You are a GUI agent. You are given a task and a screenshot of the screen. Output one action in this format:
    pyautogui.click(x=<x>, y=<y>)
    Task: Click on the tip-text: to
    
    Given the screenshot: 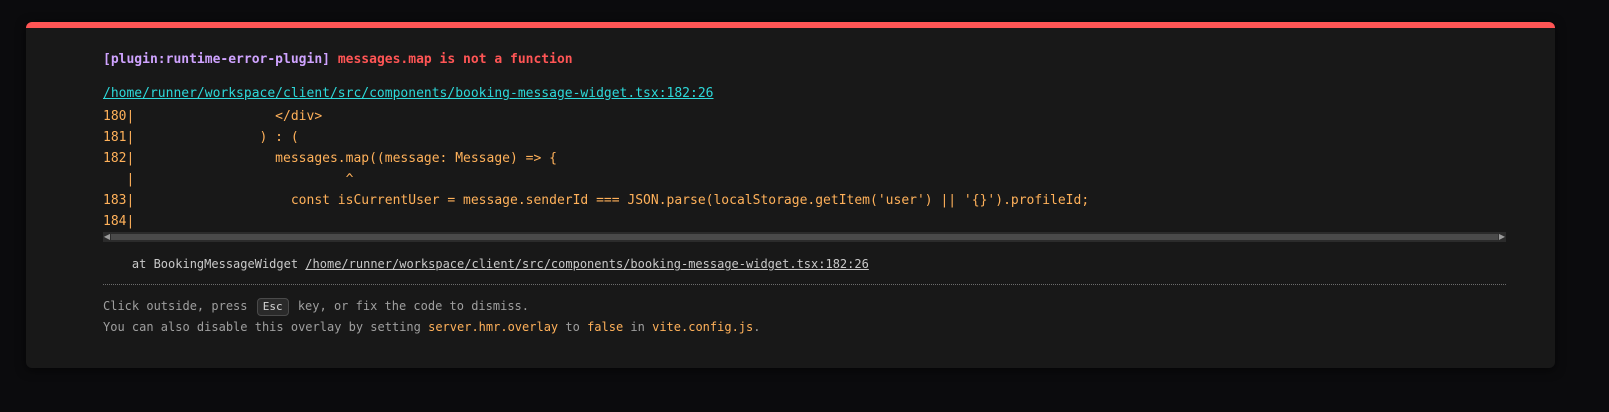 What is the action you would take?
    pyautogui.click(x=573, y=327)
    